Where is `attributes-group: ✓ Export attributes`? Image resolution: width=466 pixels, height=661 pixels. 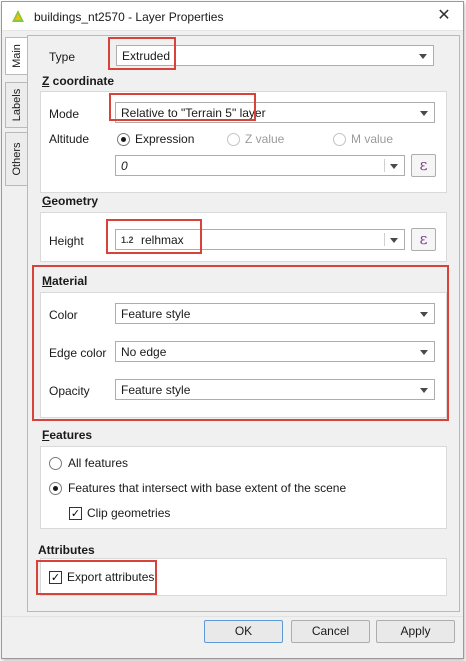
attributes-group: ✓ Export attributes is located at coordinates (243, 577).